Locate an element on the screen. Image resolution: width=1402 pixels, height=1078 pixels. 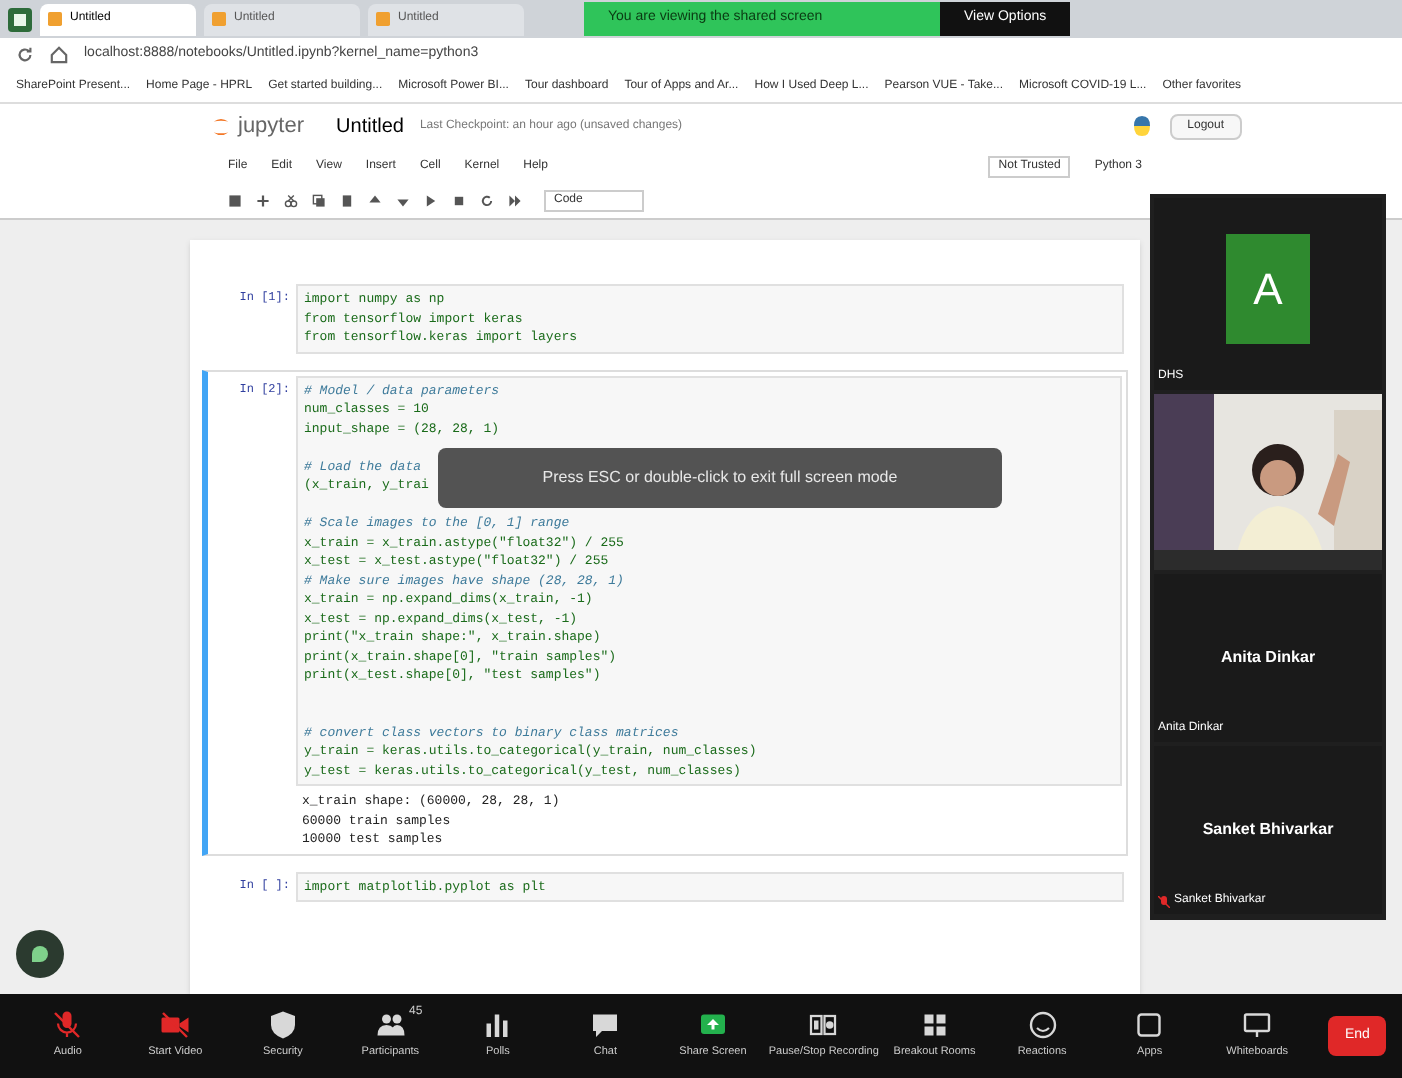
apps-icon is located at coordinates (1149, 1025).